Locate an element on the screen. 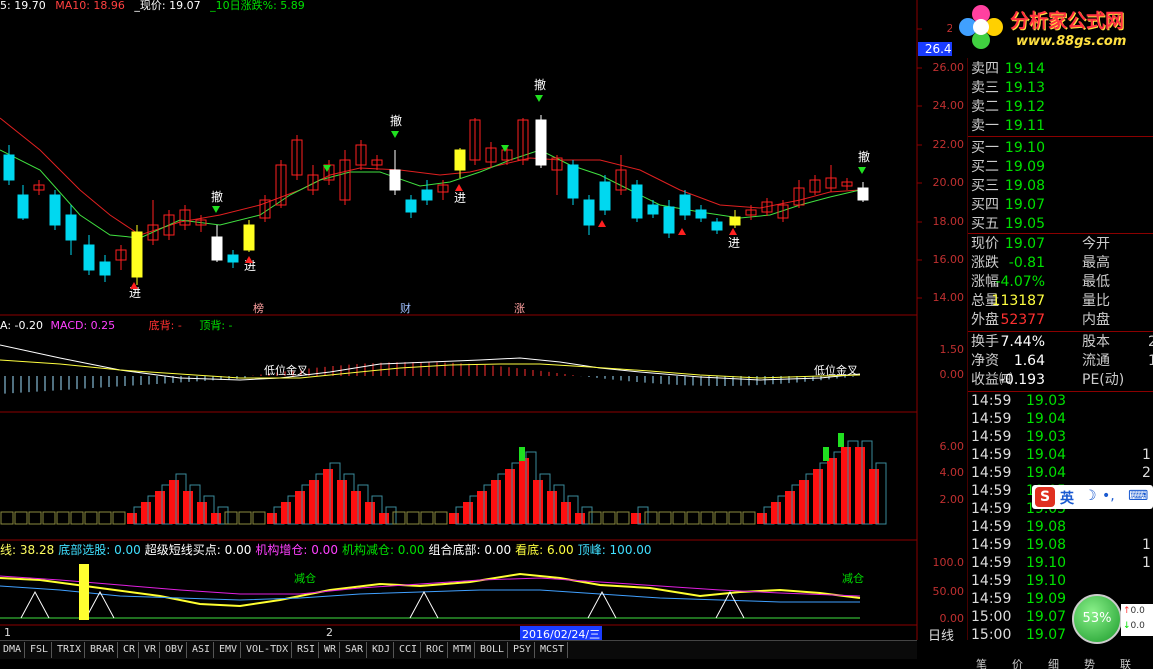 The width and height of the screenshot is (1153, 669). tick-price: 19.08 is located at coordinates (1046, 527).